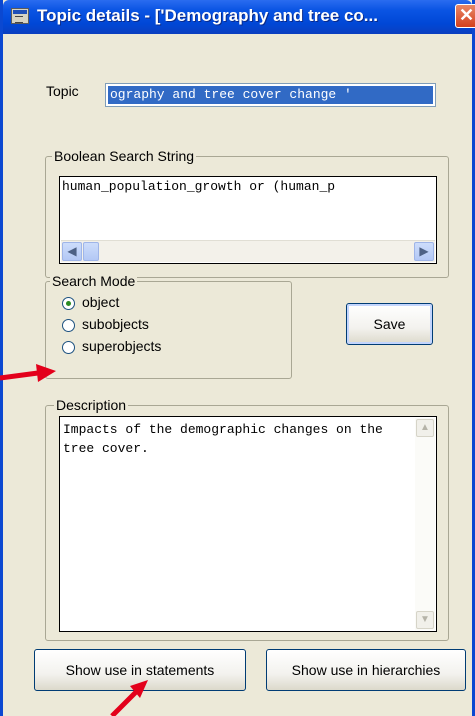  What do you see at coordinates (20, 16) in the screenshot?
I see `app-window-icon` at bounding box center [20, 16].